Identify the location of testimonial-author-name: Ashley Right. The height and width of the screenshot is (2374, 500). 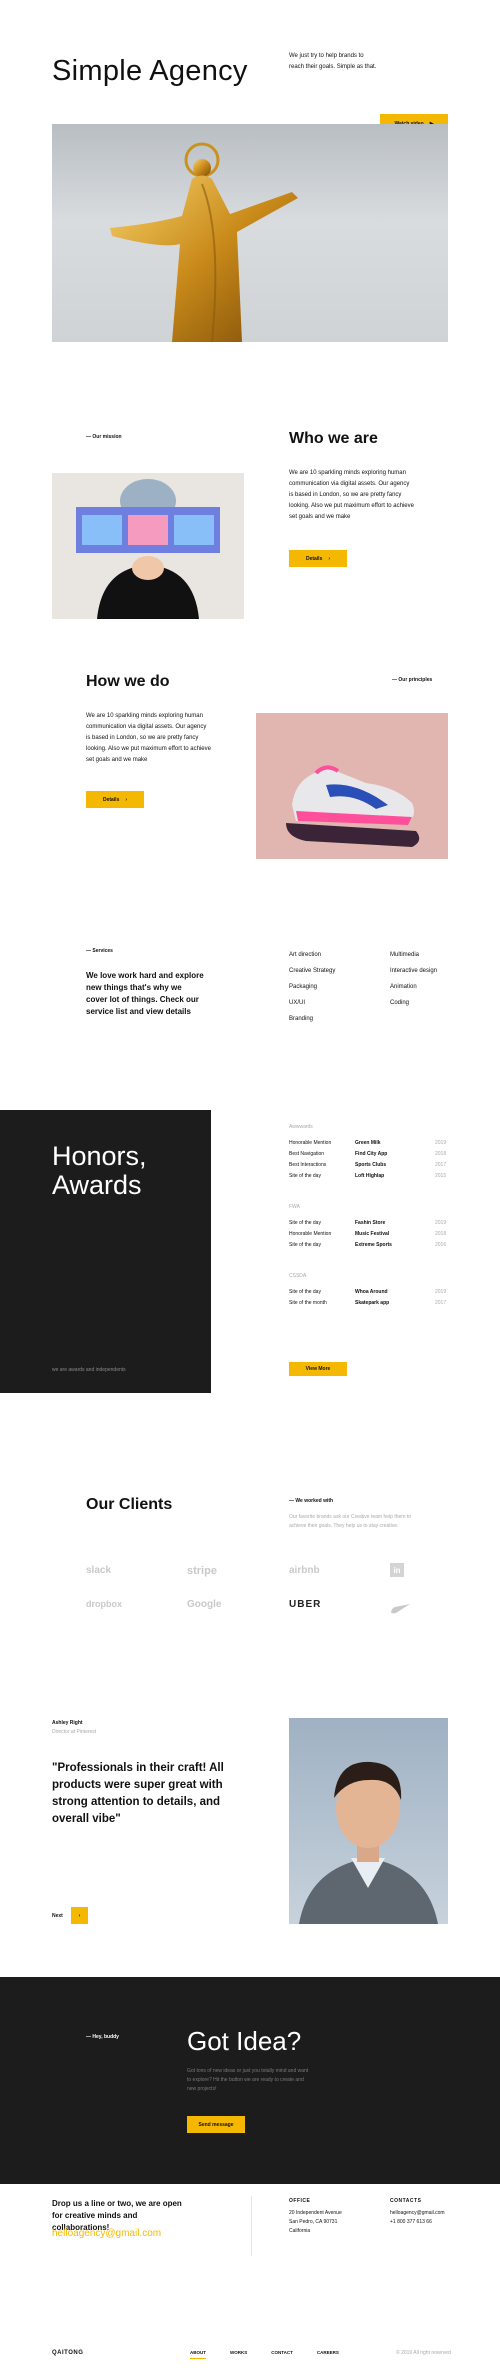
(67, 1723).